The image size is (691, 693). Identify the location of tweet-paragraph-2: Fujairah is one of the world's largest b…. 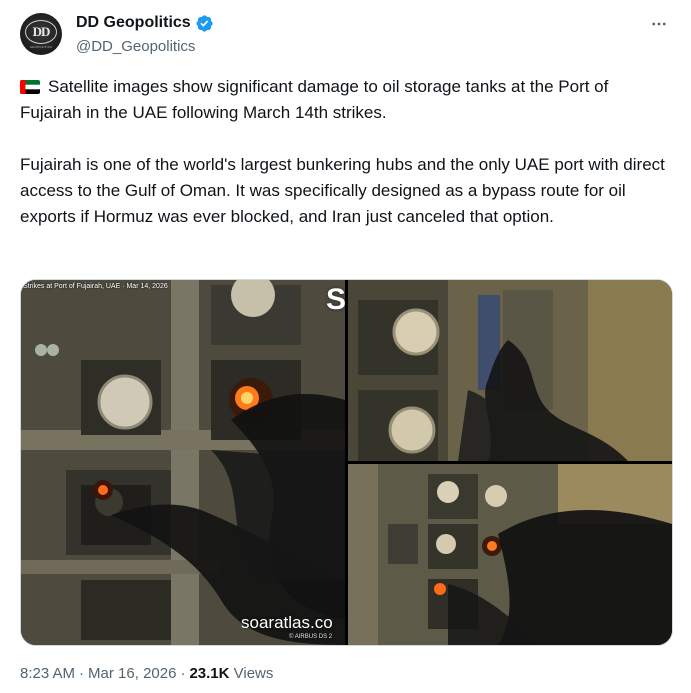
(342, 190).